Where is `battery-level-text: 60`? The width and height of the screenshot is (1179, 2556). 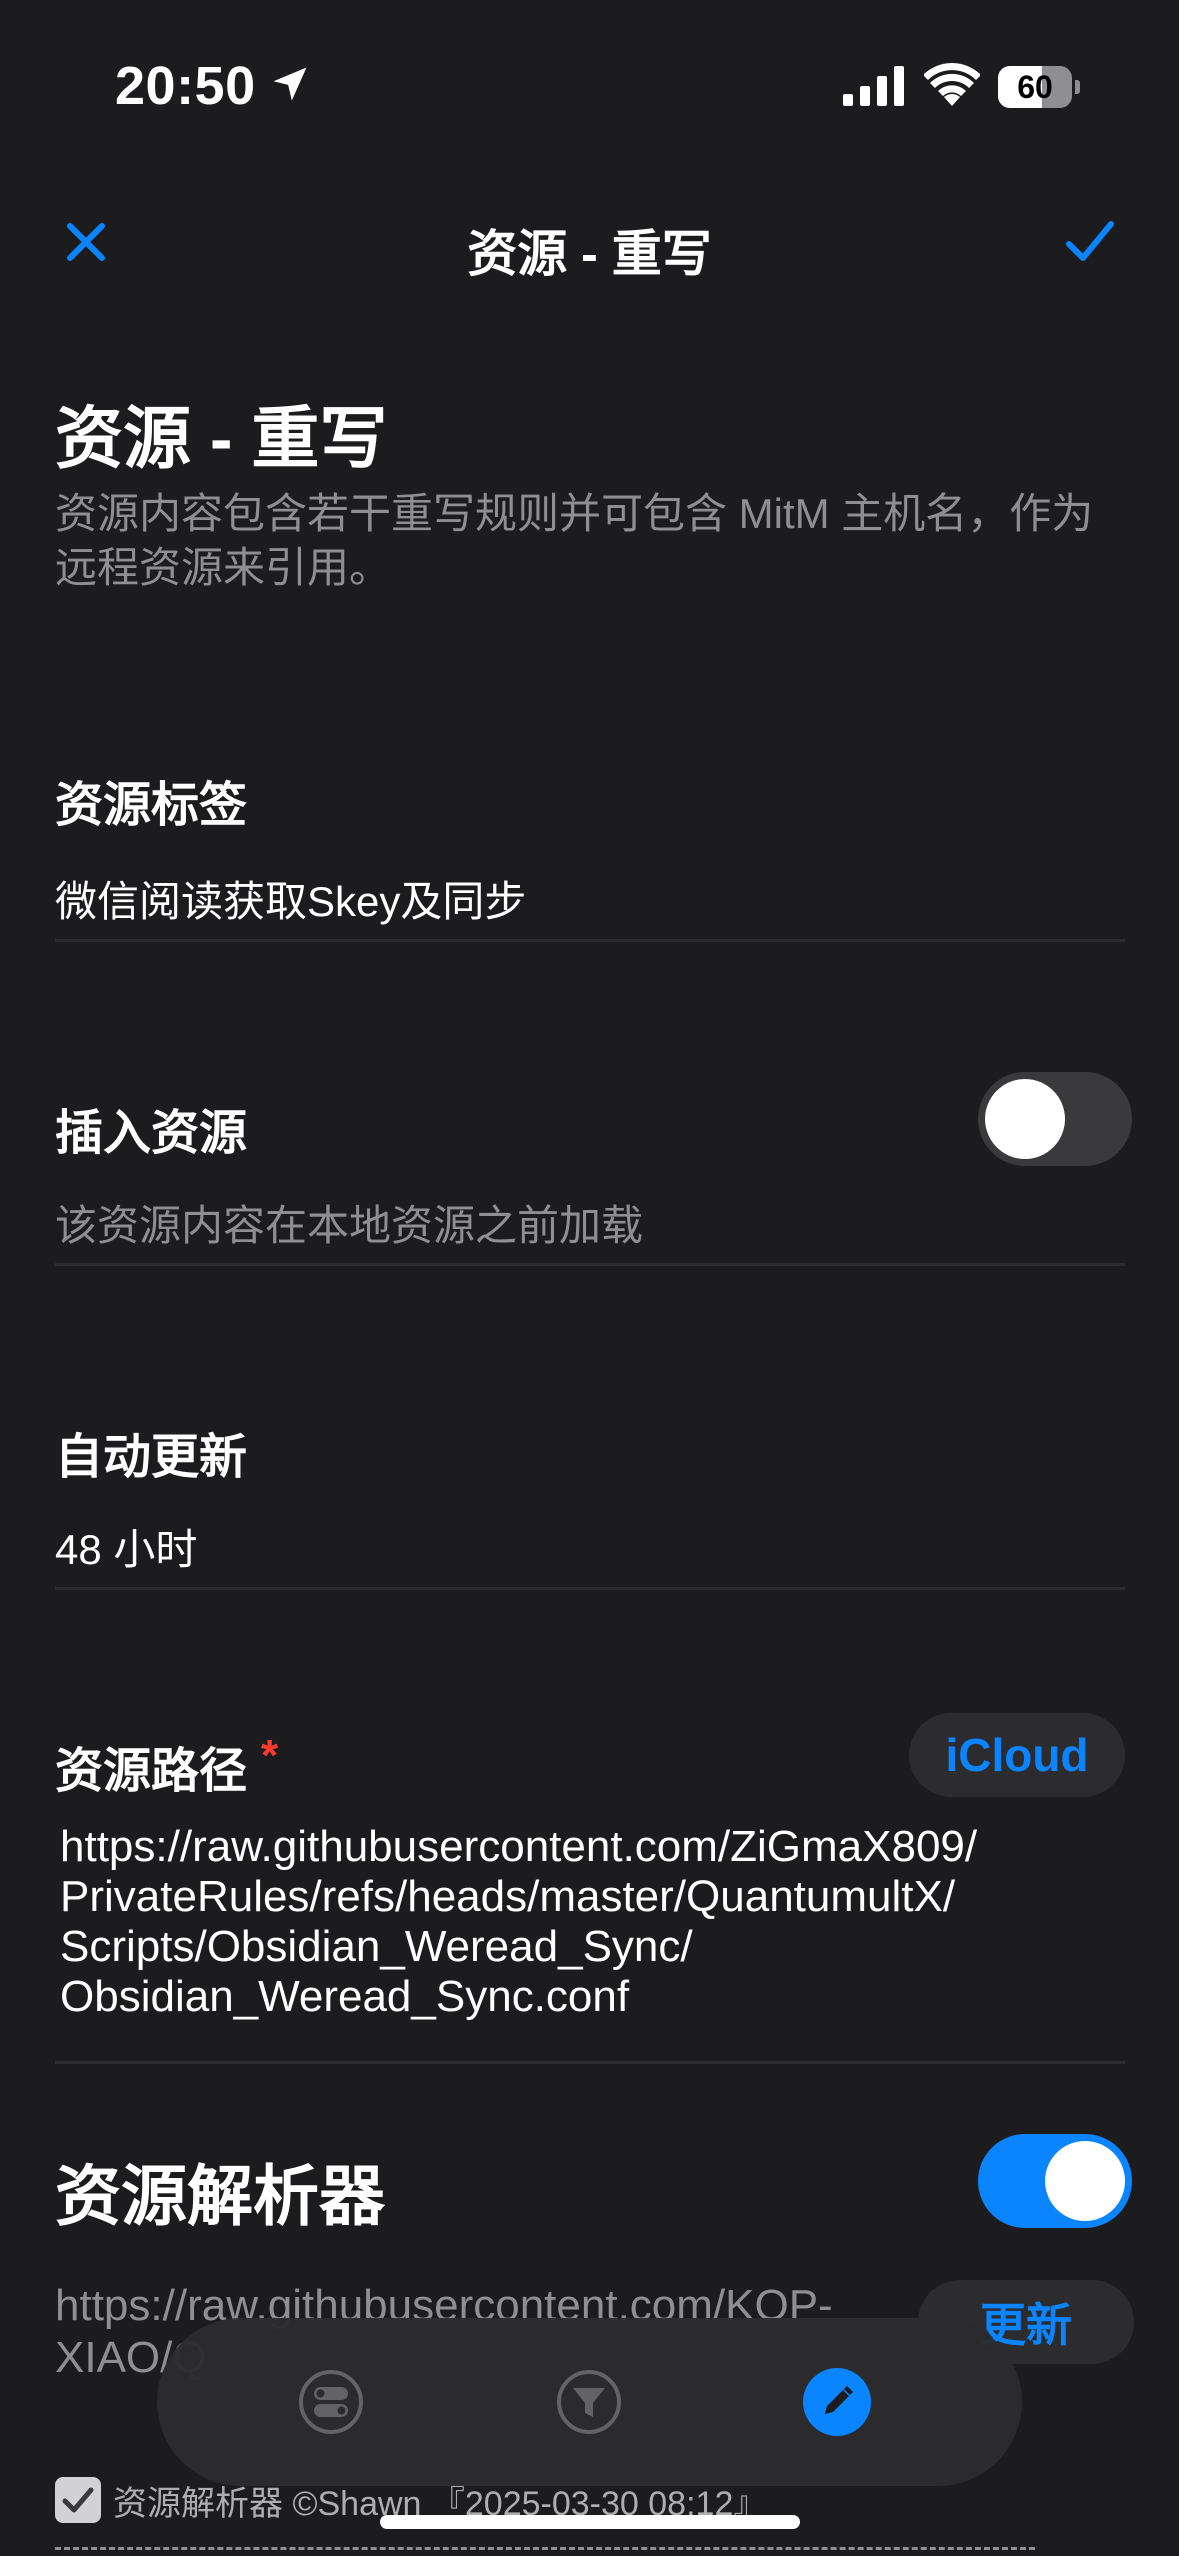
battery-level-text: 60 is located at coordinates (1035, 87).